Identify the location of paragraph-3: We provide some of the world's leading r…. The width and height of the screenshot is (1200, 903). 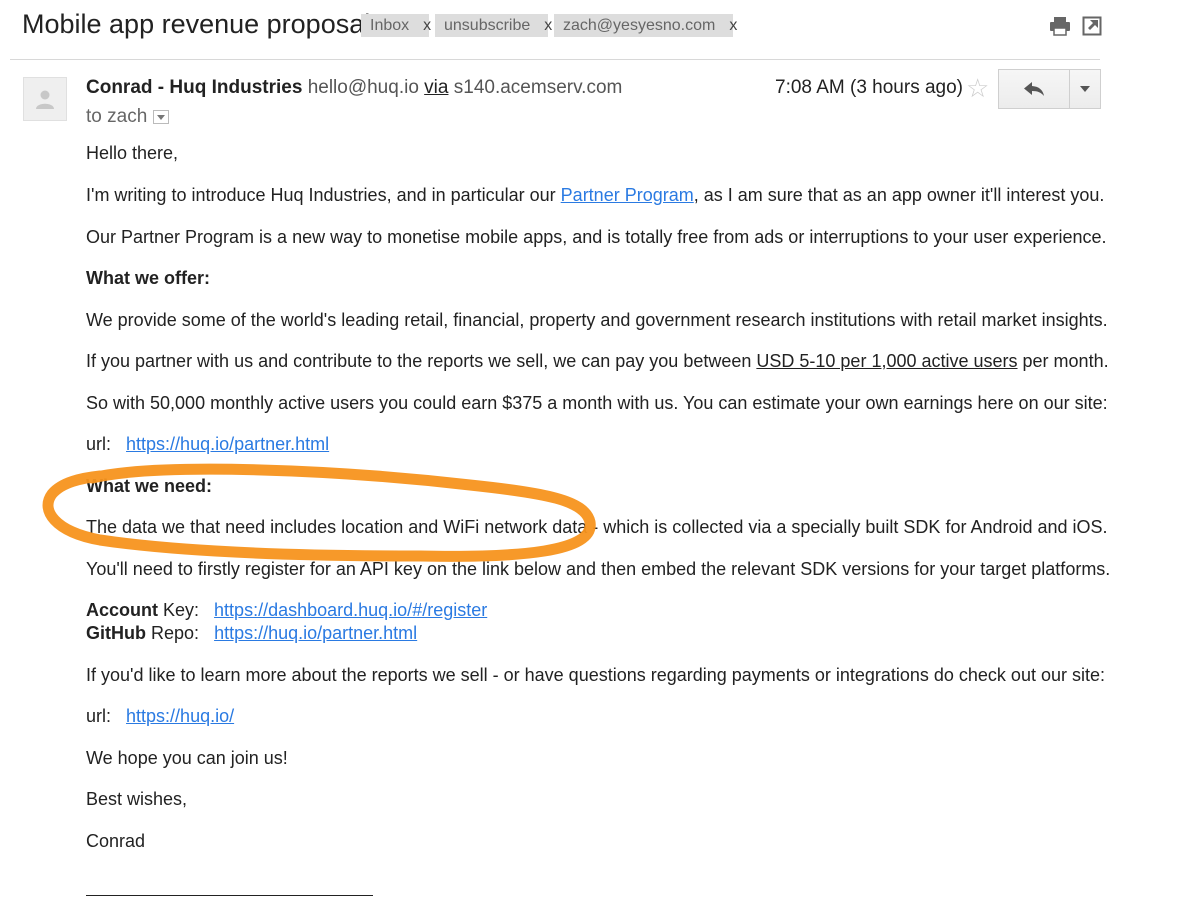
(597, 320).